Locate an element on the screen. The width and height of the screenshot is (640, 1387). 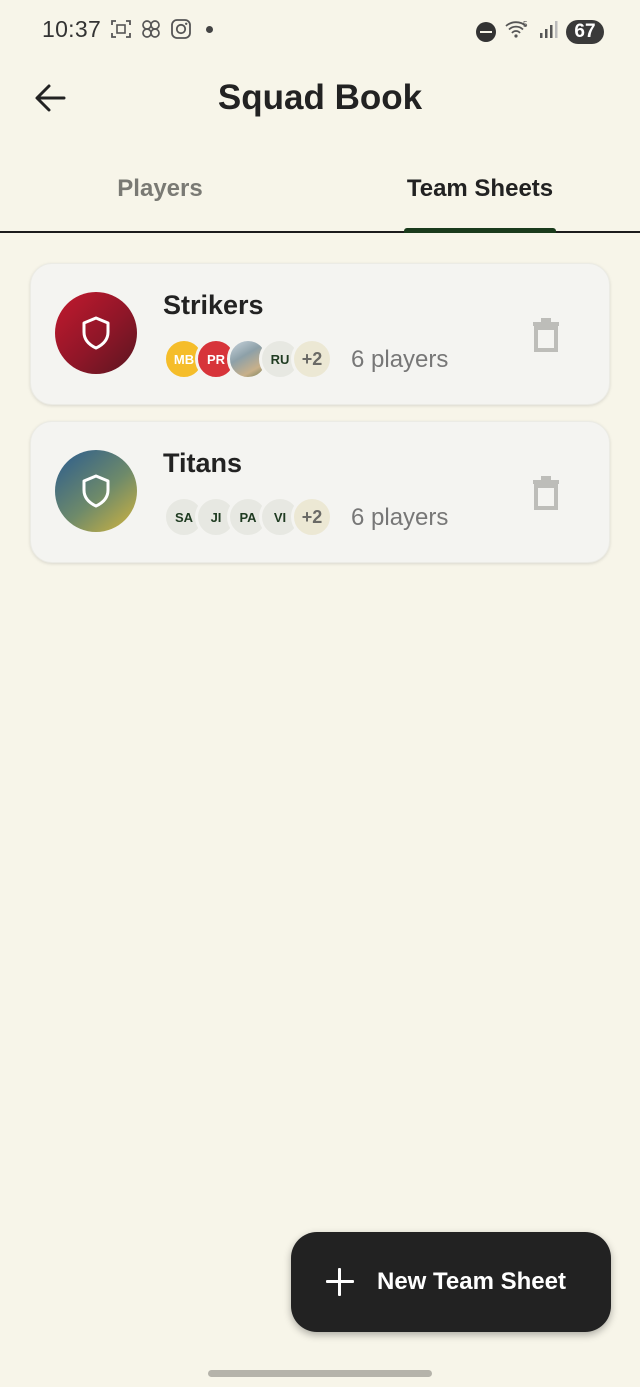
new-team-sheet-button: New Team Sheet is located at coordinates (451, 1282).